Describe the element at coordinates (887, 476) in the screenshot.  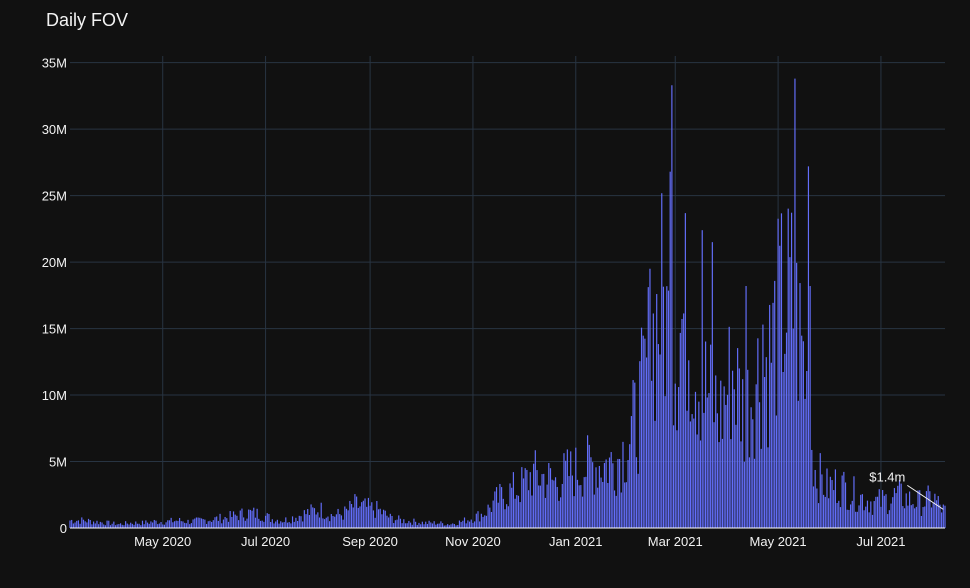
I see `annotation-label: $1.4m` at that location.